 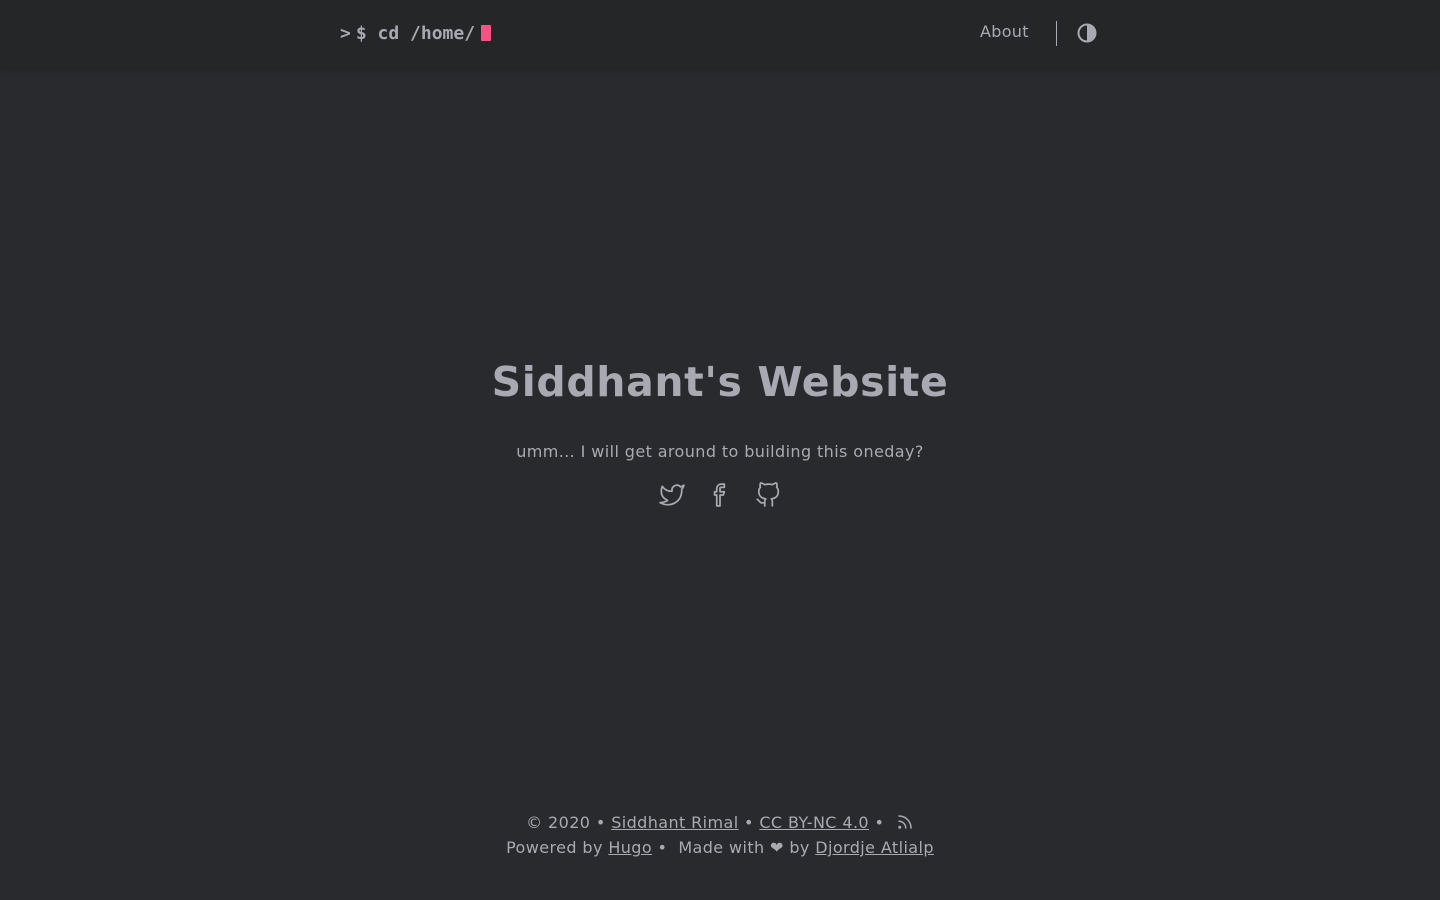 I want to click on theme-author-link: Djordje Atlialp, so click(x=874, y=847).